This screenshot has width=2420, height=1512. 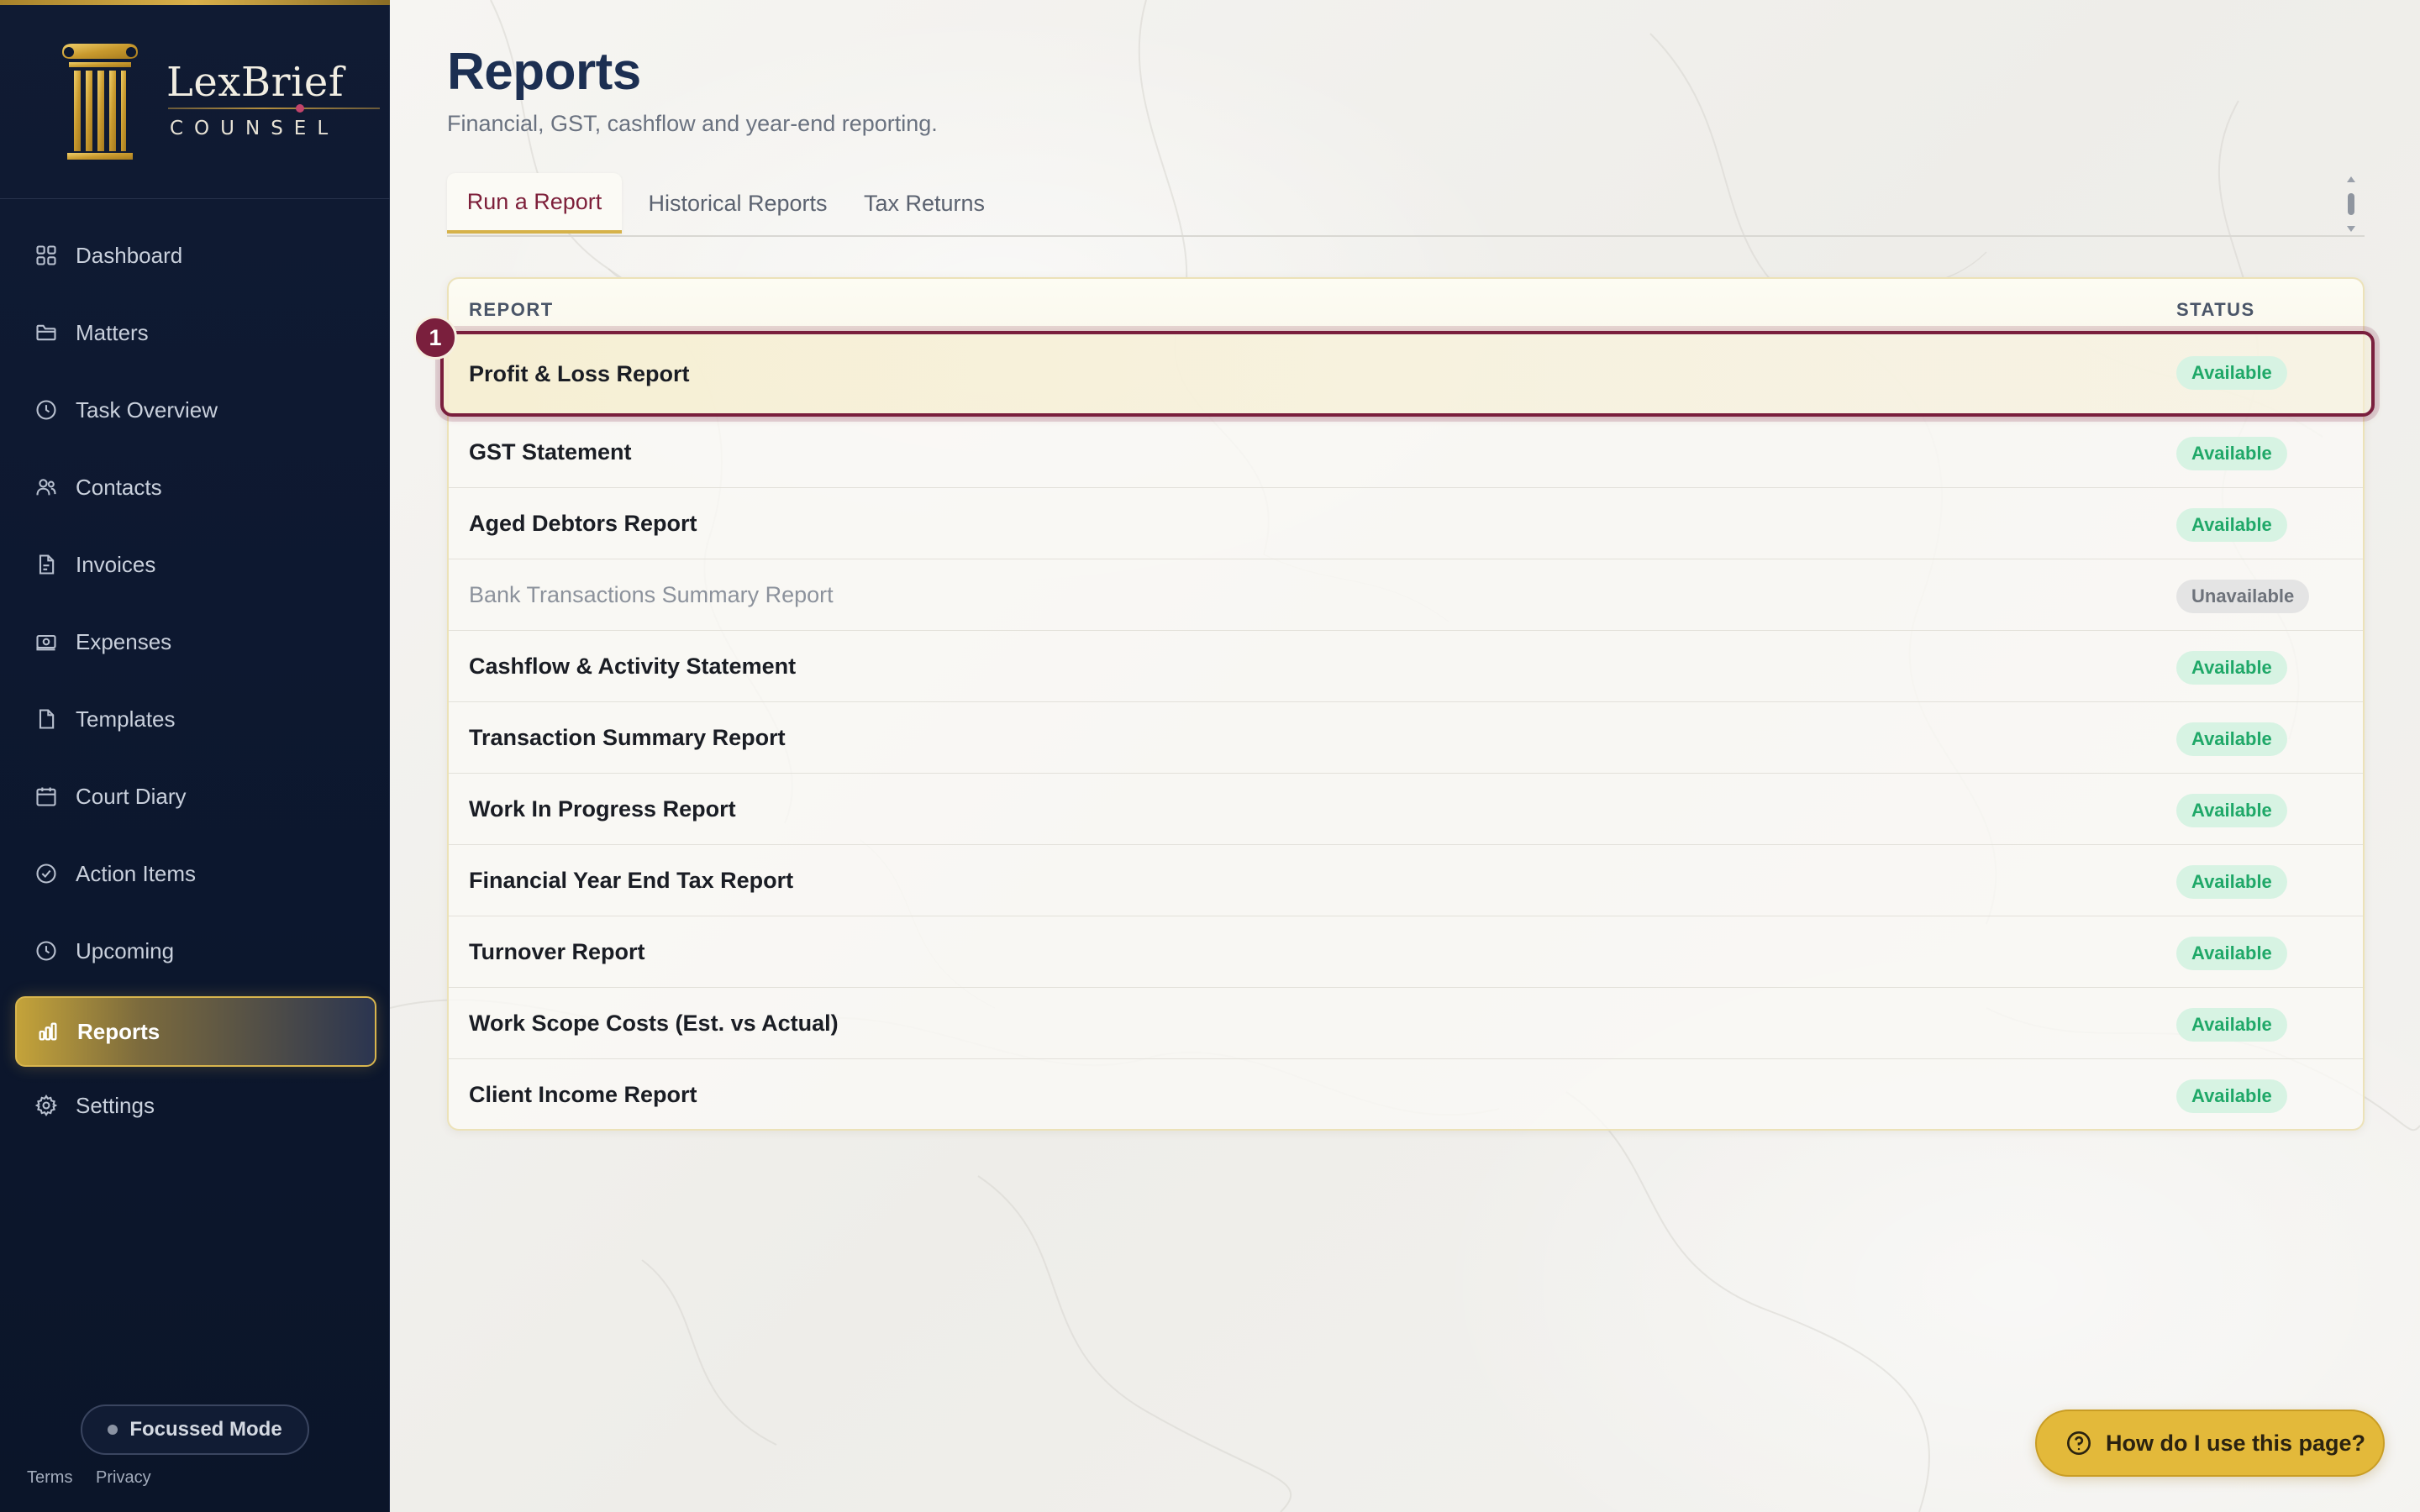 I want to click on sidebar-item-court-diary: Court Diary, so click(x=195, y=796).